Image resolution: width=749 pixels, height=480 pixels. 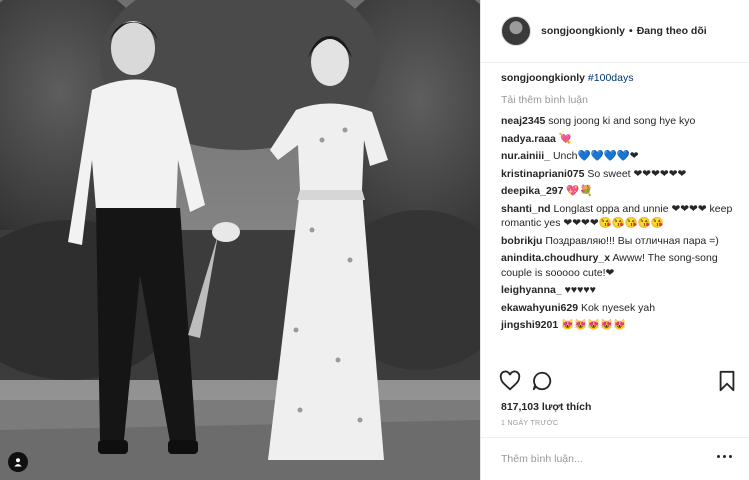 I want to click on action-bar, so click(x=617, y=383).